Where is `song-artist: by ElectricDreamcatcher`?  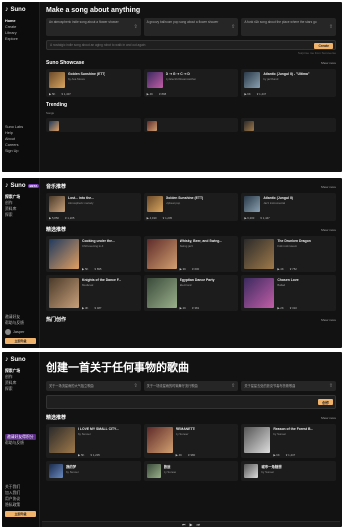 song-artist: by ElectricDreamcatcher is located at coordinates (181, 79).